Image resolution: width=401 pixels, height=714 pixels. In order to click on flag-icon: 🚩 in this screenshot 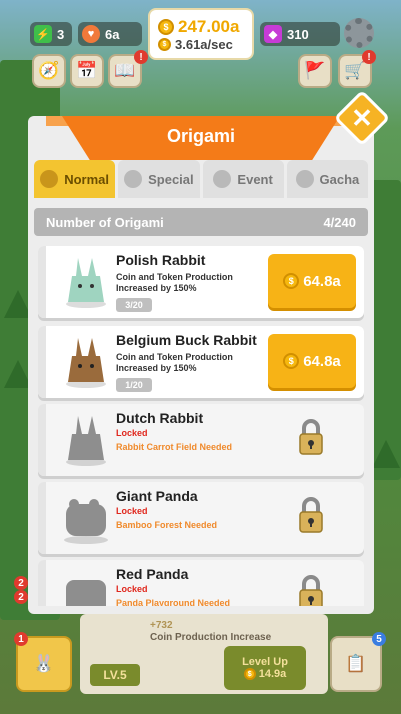, I will do `click(315, 70)`.